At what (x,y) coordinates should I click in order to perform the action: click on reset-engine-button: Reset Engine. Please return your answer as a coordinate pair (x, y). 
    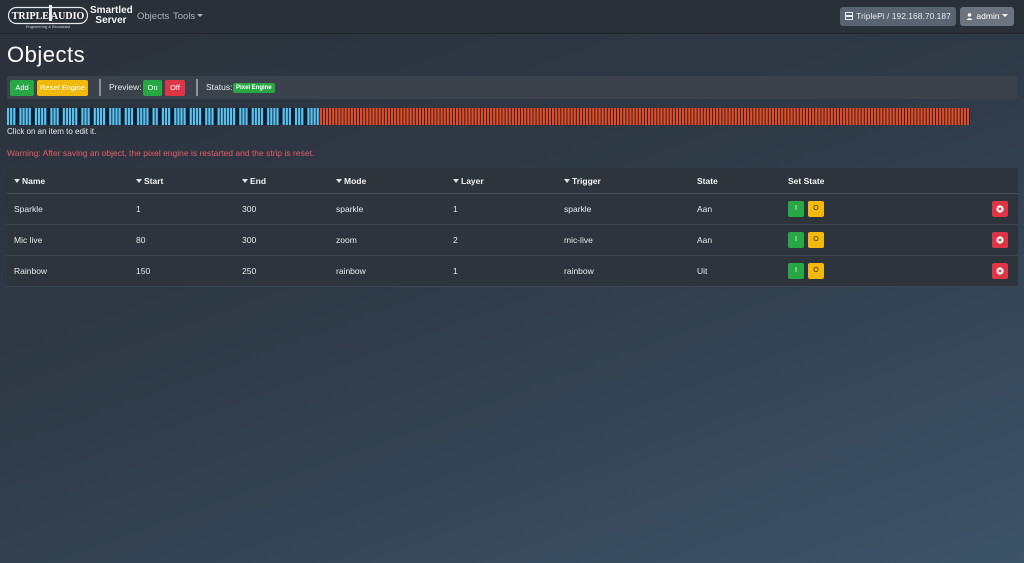
    Looking at the image, I should click on (62, 88).